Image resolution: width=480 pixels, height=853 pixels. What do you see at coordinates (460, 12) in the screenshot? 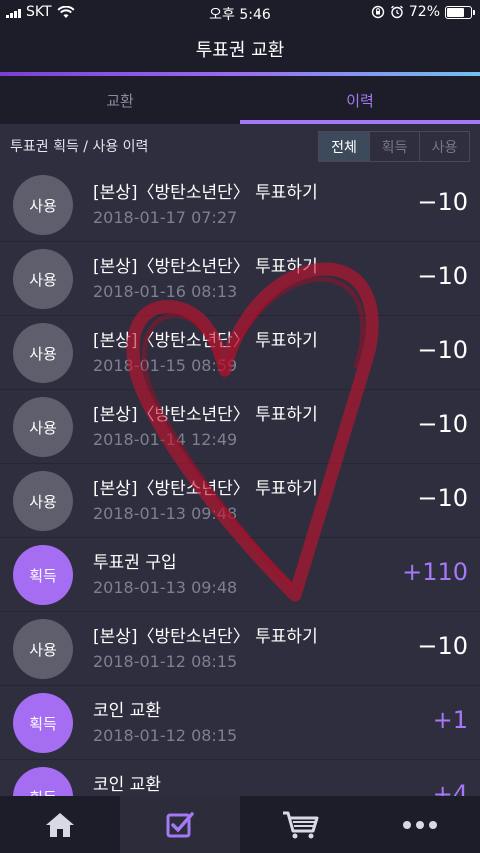
I see `battery-icon` at bounding box center [460, 12].